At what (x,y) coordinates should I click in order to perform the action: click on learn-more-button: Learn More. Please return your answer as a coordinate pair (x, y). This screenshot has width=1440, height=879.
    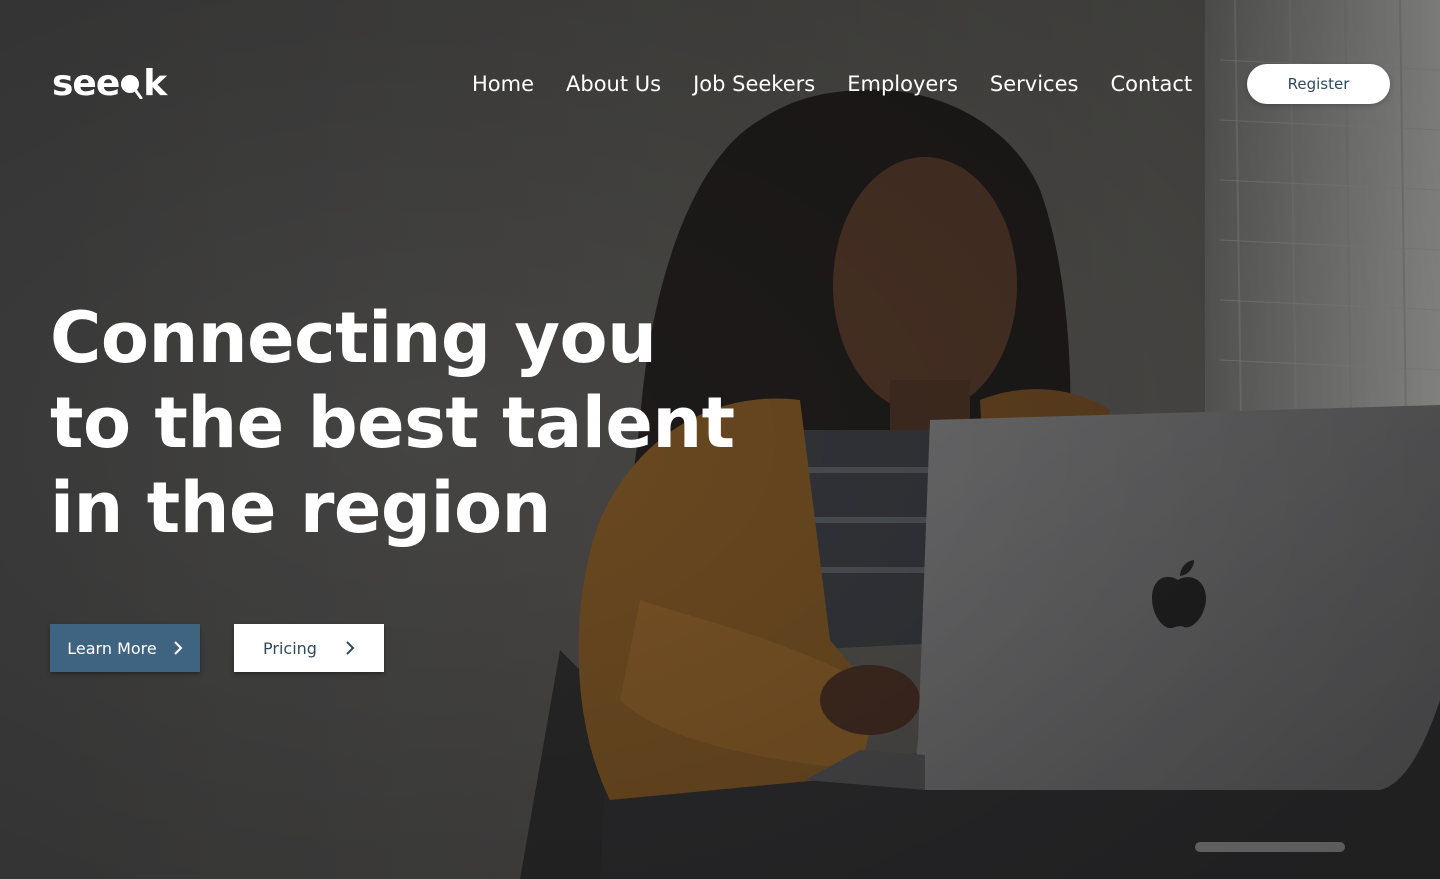
    Looking at the image, I should click on (125, 648).